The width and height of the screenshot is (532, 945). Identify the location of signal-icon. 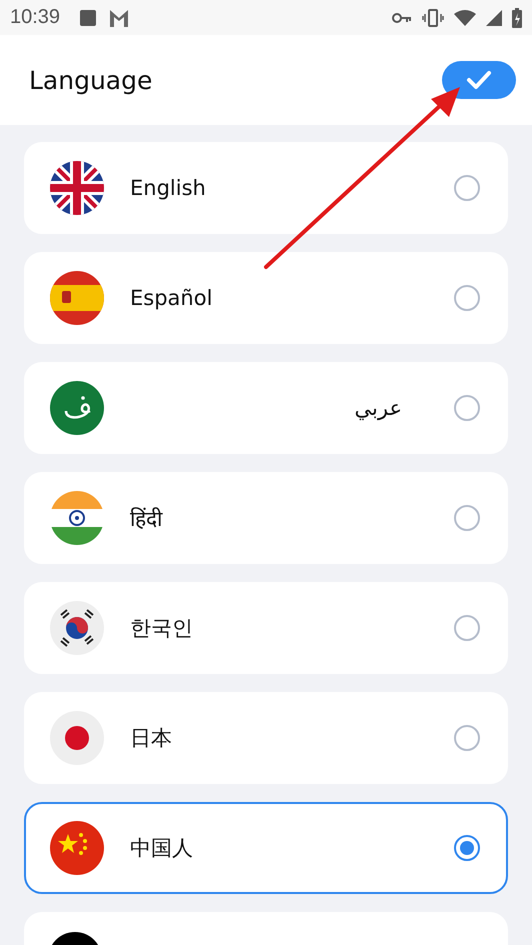
(494, 18).